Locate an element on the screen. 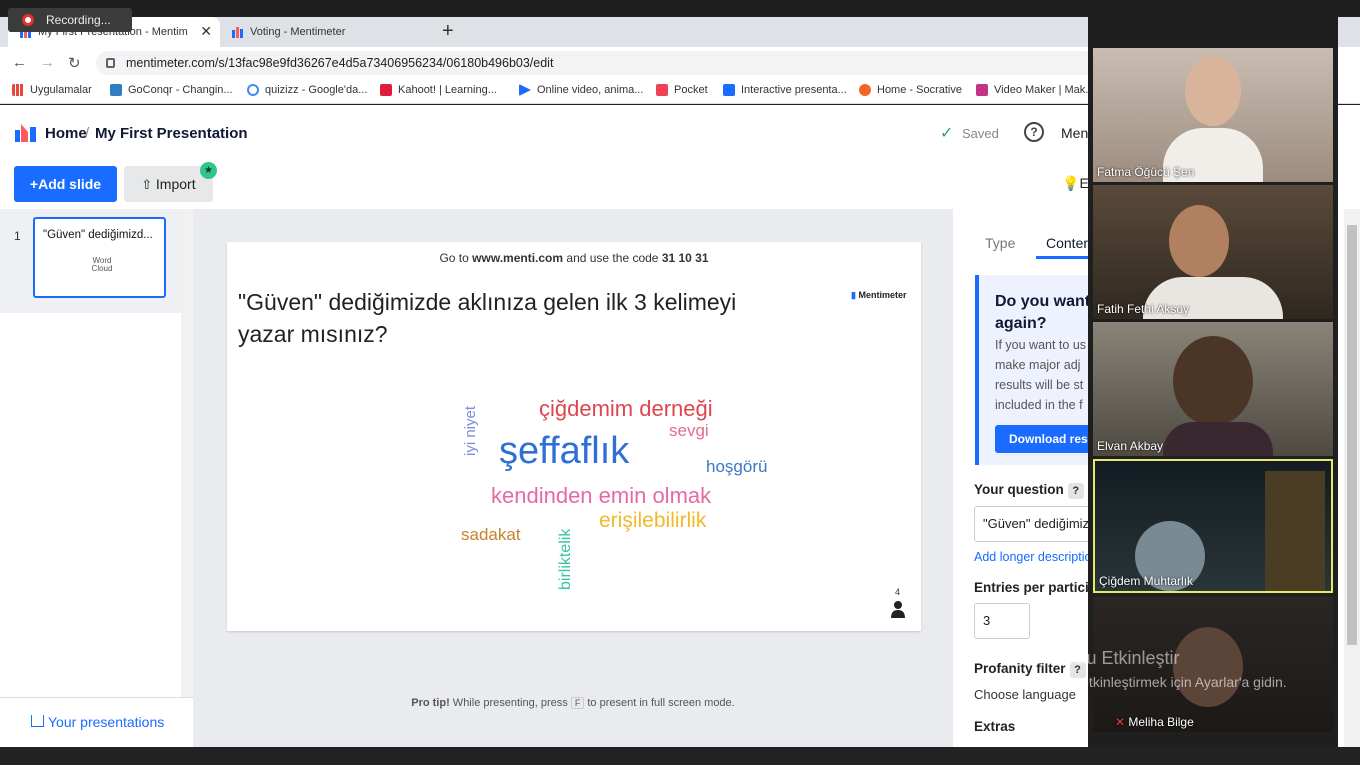 This screenshot has width=1360, height=765. mentimeter-logo-icon is located at coordinates (26, 133).